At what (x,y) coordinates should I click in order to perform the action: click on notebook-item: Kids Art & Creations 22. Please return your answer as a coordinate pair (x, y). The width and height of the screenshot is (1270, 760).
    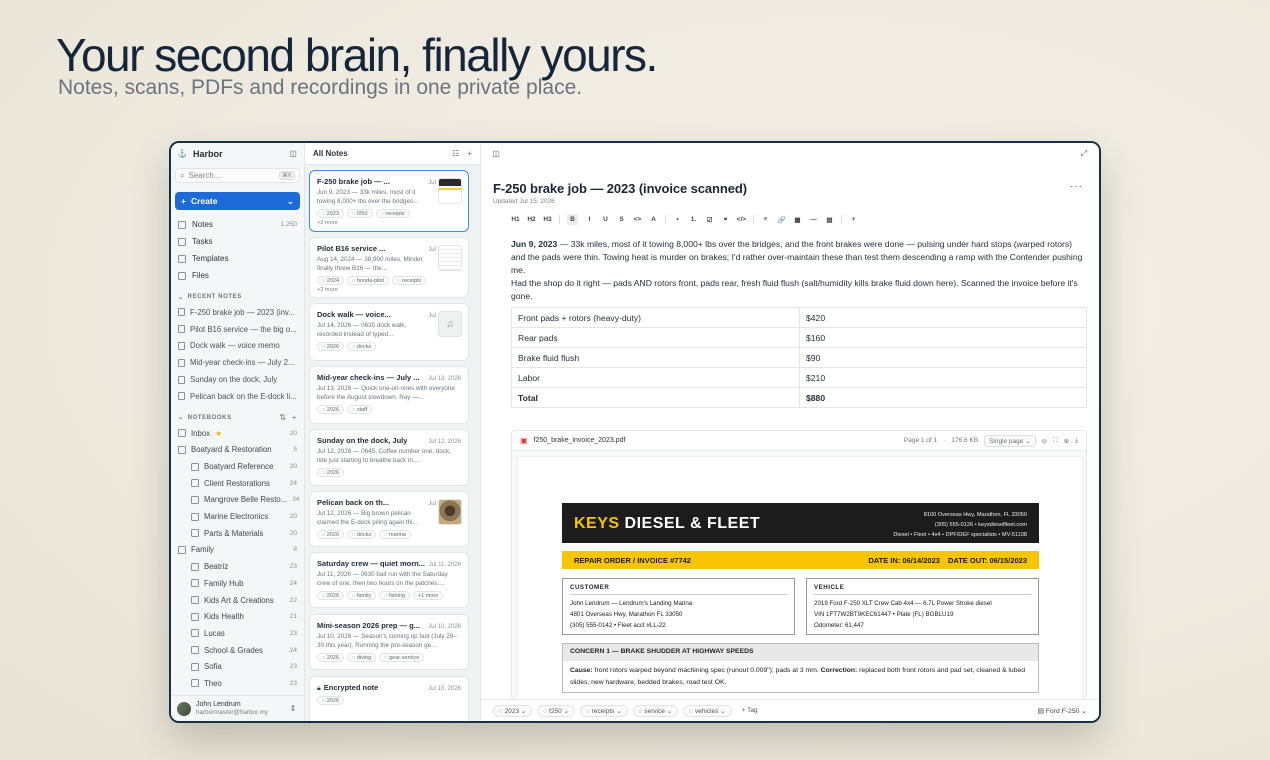
    Looking at the image, I should click on (237, 600).